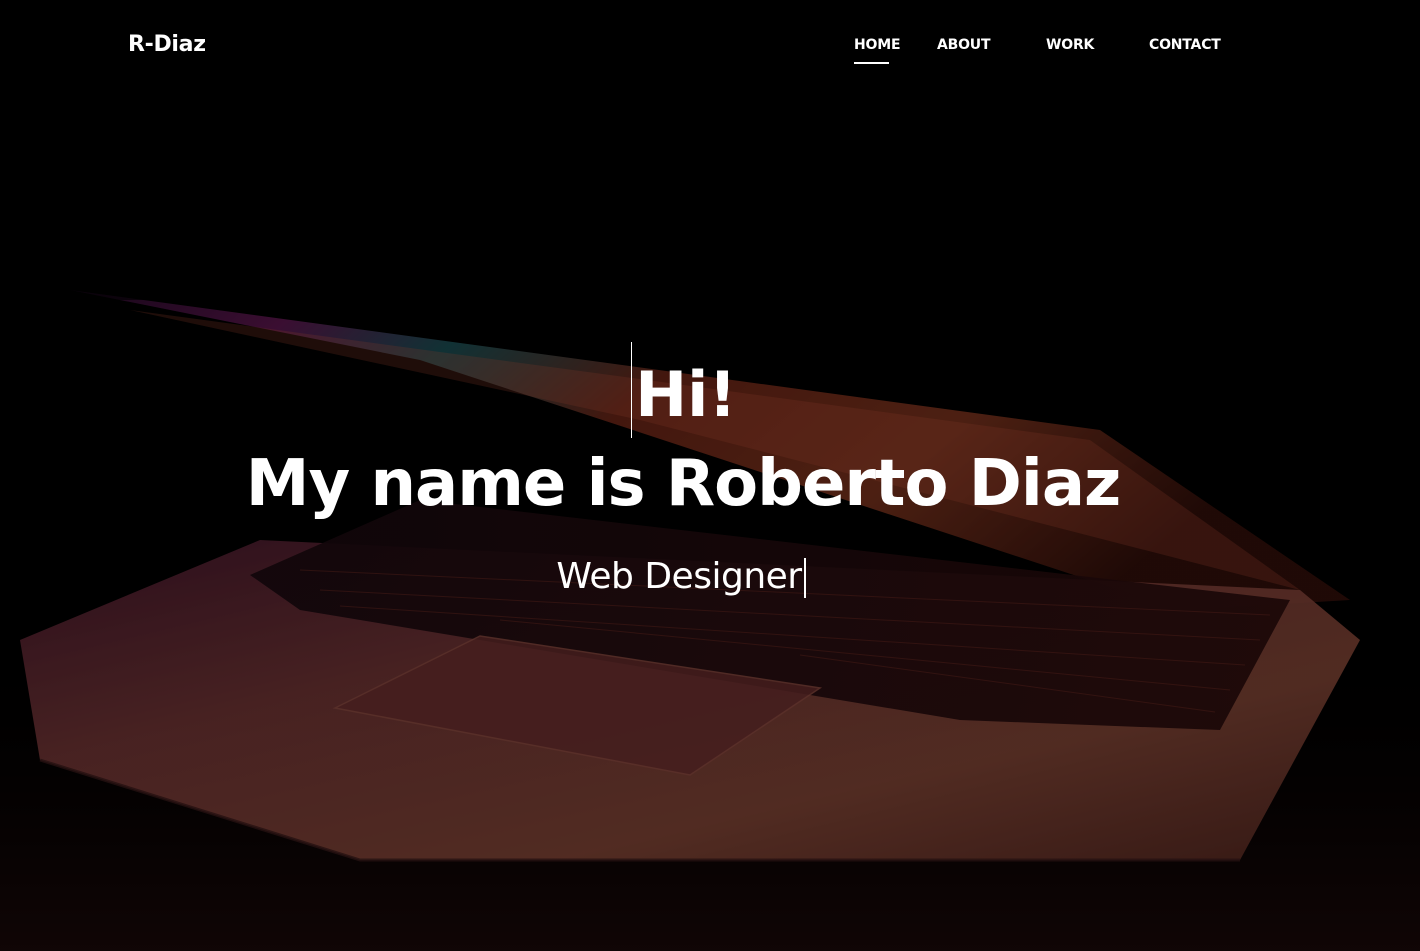  What do you see at coordinates (964, 45) in the screenshot?
I see `nav-link-about: ABOUT` at bounding box center [964, 45].